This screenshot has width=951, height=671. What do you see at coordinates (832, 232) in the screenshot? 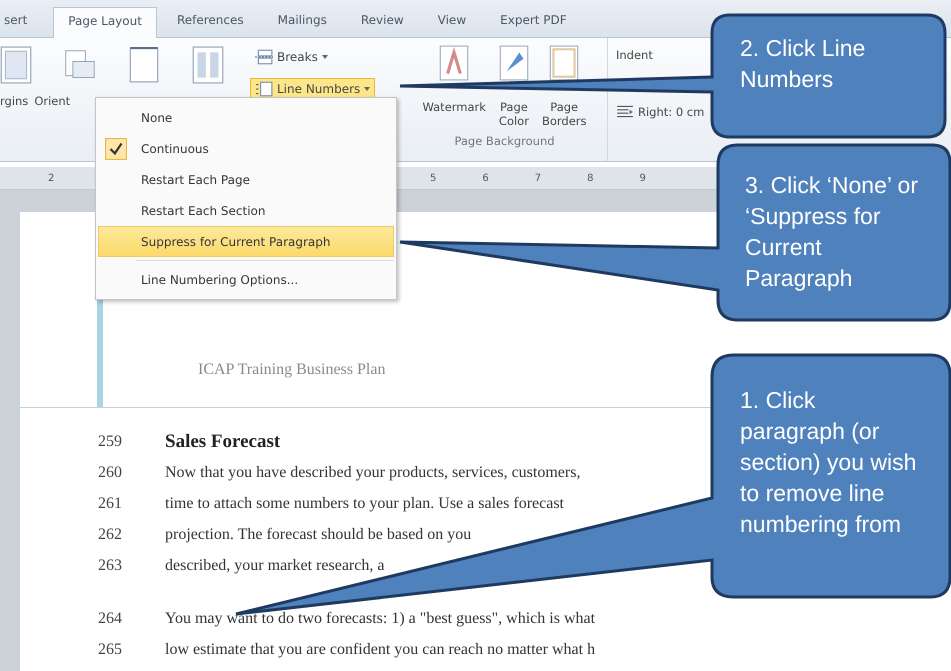
I see `callout-text: 3. Click ‘None’ or ‘Suppress for Current Paragraph` at bounding box center [832, 232].